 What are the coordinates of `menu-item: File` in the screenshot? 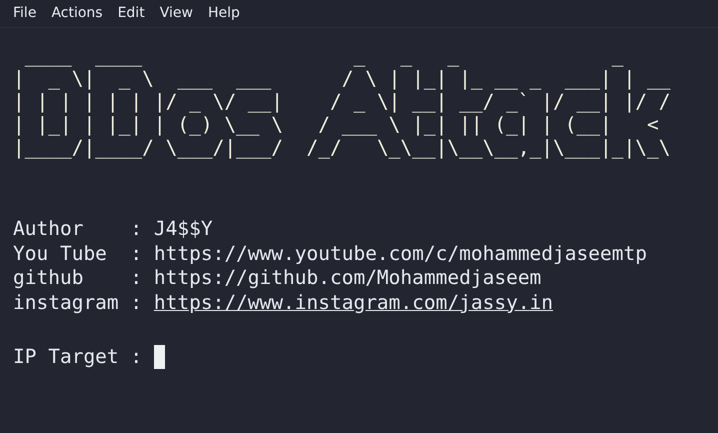 It's located at (24, 13).